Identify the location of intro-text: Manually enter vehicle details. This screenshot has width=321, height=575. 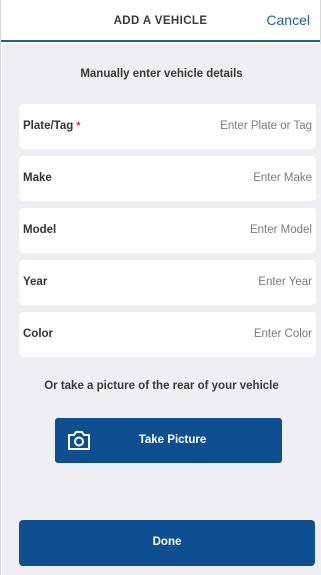
(161, 74).